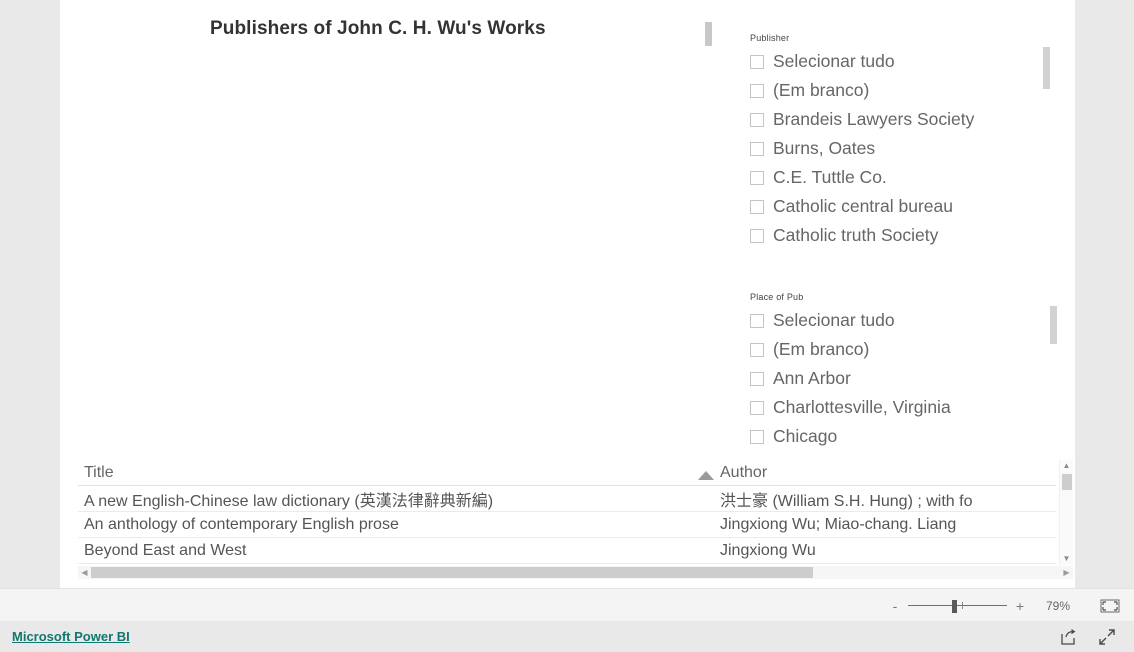  What do you see at coordinates (770, 38) in the screenshot?
I see `slicer-publisher-header: Publisher` at bounding box center [770, 38].